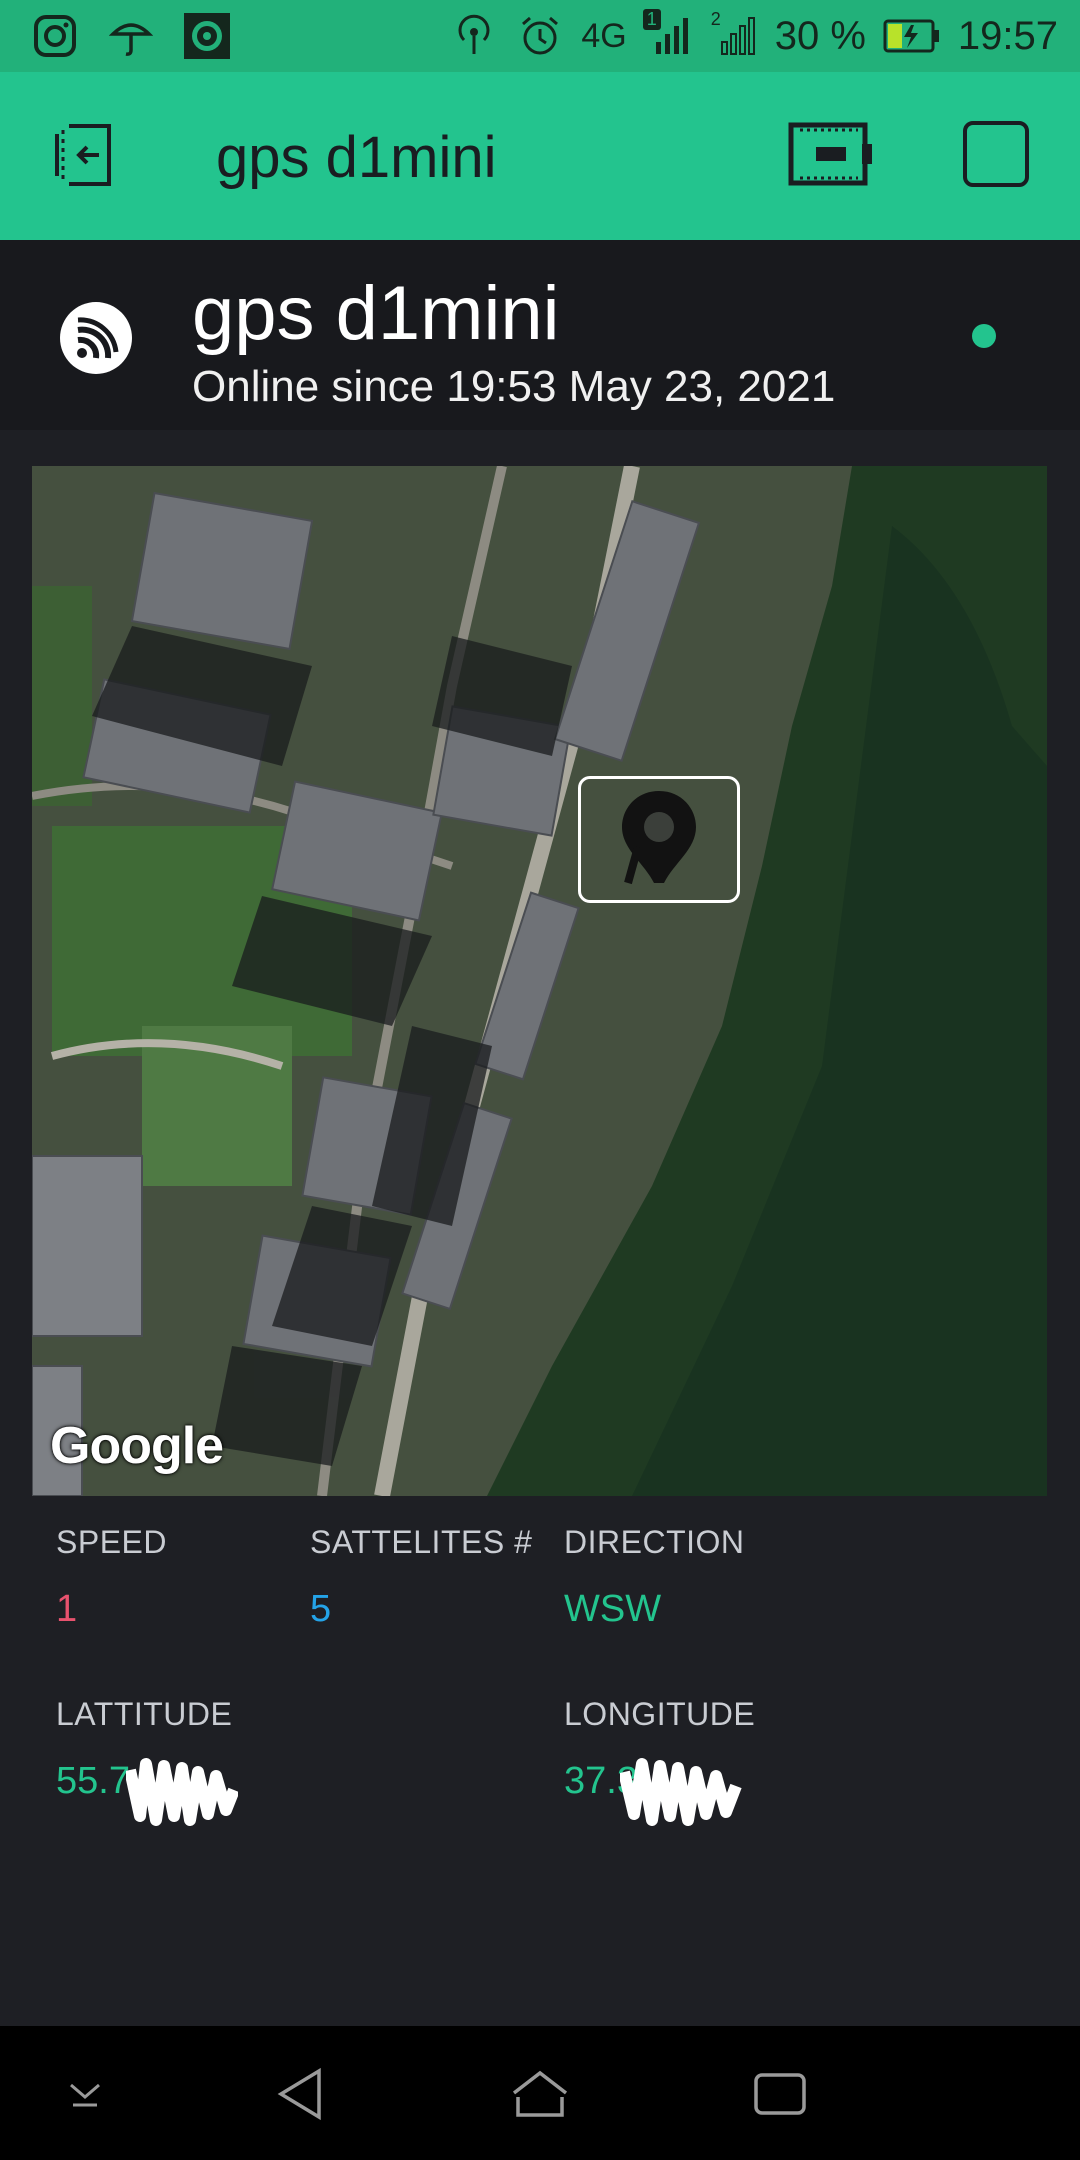 Image resolution: width=1080 pixels, height=2160 pixels. What do you see at coordinates (1007, 35) in the screenshot?
I see `clock: 19:57` at bounding box center [1007, 35].